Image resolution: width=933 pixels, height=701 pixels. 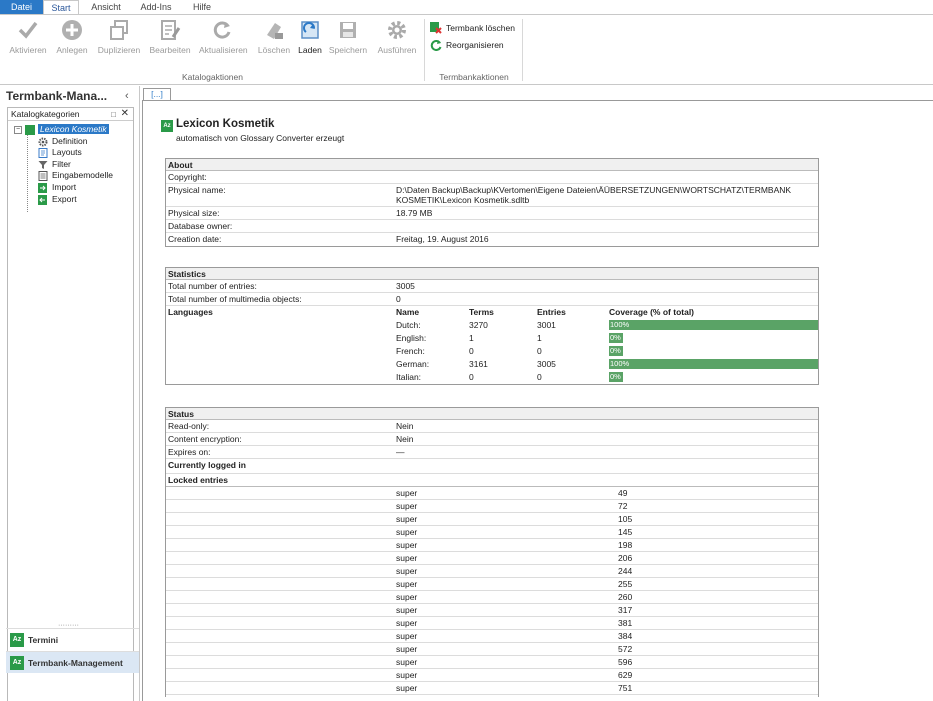 What do you see at coordinates (30, 130) in the screenshot?
I see `termbank-icon` at bounding box center [30, 130].